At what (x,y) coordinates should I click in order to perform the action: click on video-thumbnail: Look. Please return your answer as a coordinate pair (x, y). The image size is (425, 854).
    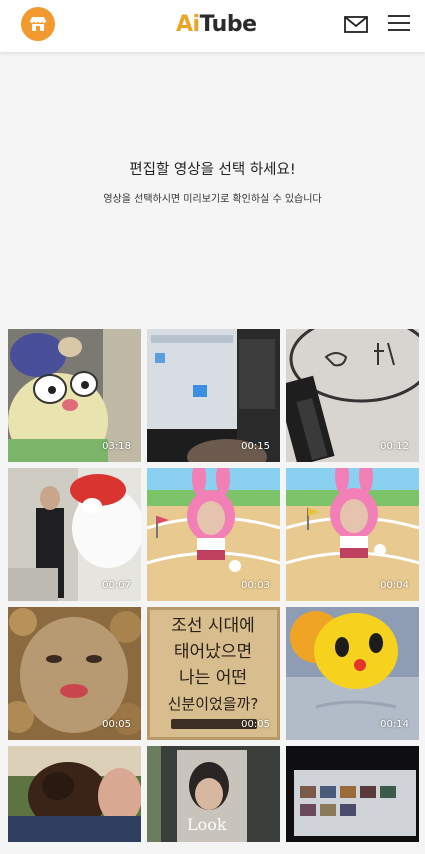
    Looking at the image, I should click on (213, 794).